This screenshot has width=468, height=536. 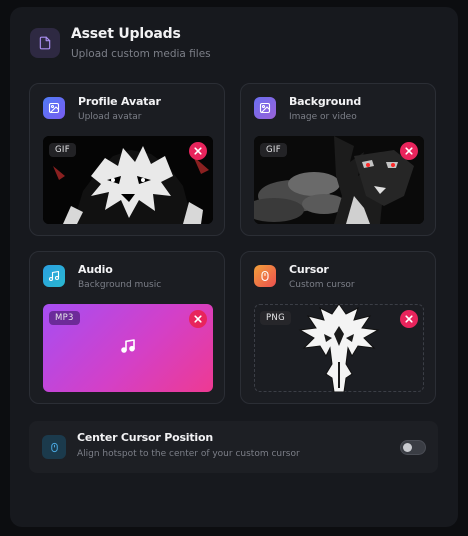 I want to click on remove-avatar-button, so click(x=198, y=151).